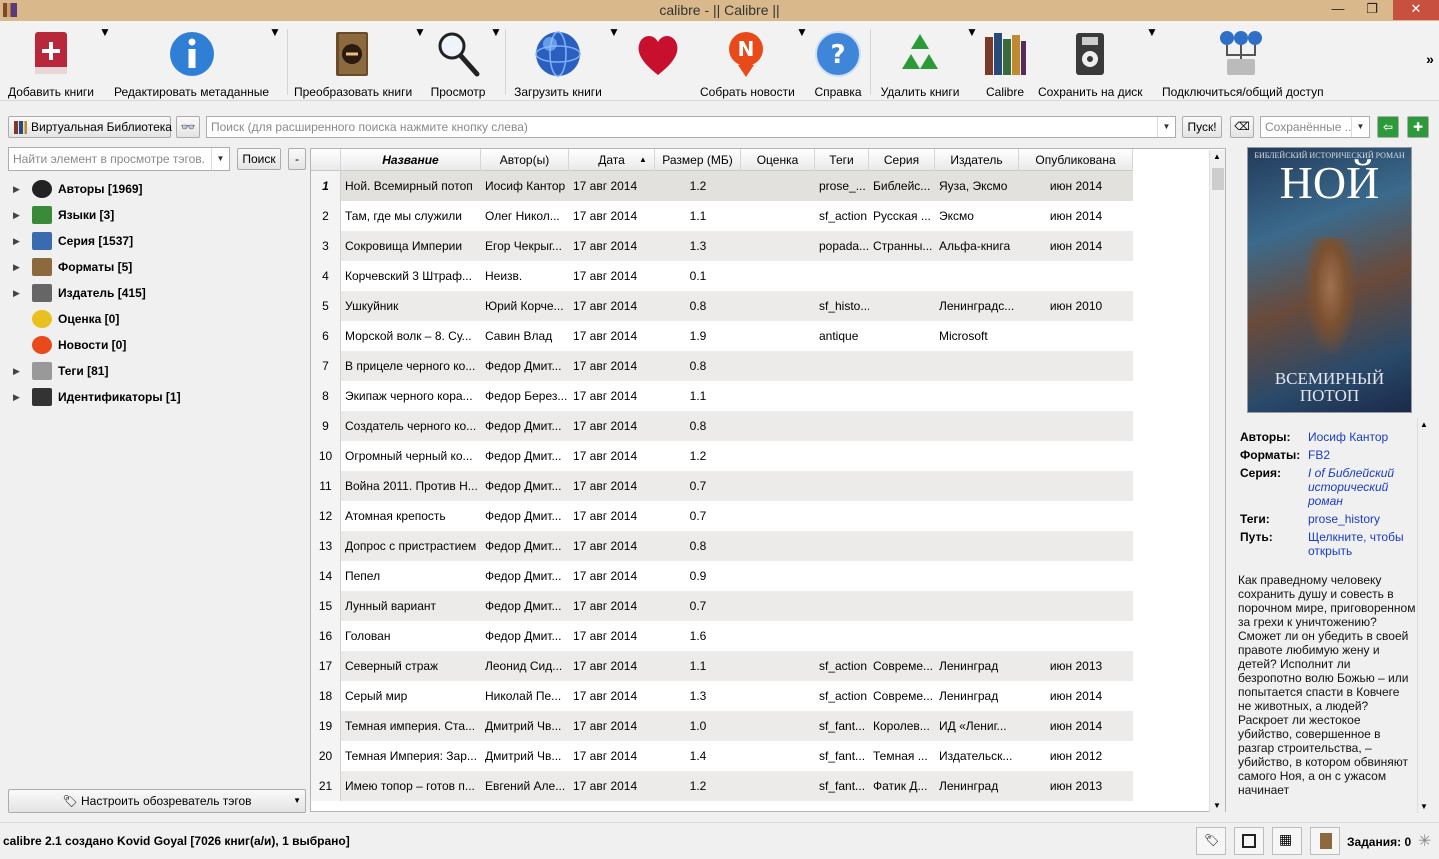  What do you see at coordinates (558, 62) in the screenshot?
I see `get-books-button: Загрузить книги` at bounding box center [558, 62].